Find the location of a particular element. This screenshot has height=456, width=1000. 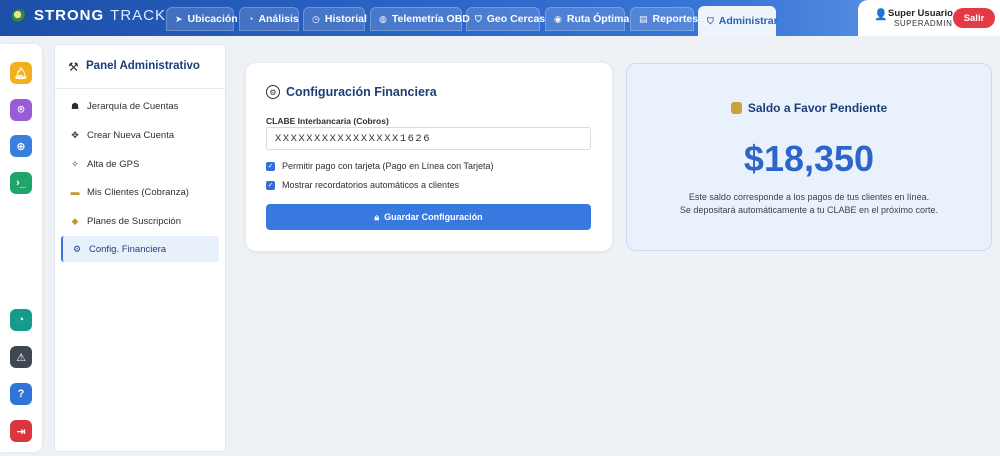

sidebar-item-label: Crear Nueva Cuenta is located at coordinates (131, 135).